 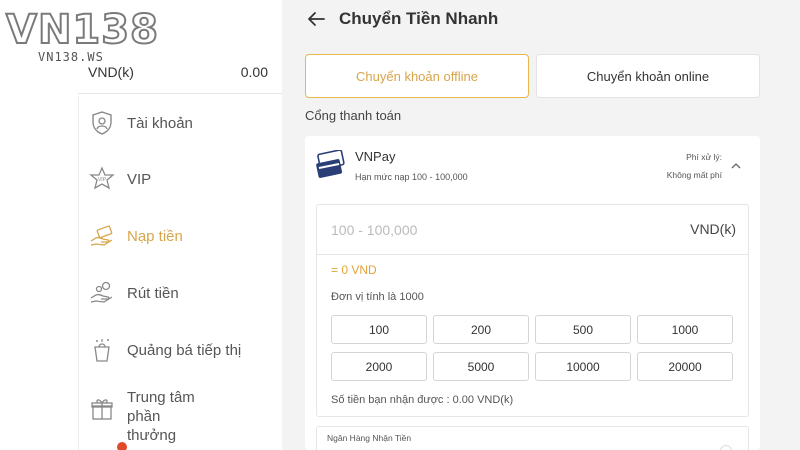 What do you see at coordinates (102, 350) in the screenshot?
I see `promotion-bag-icon` at bounding box center [102, 350].